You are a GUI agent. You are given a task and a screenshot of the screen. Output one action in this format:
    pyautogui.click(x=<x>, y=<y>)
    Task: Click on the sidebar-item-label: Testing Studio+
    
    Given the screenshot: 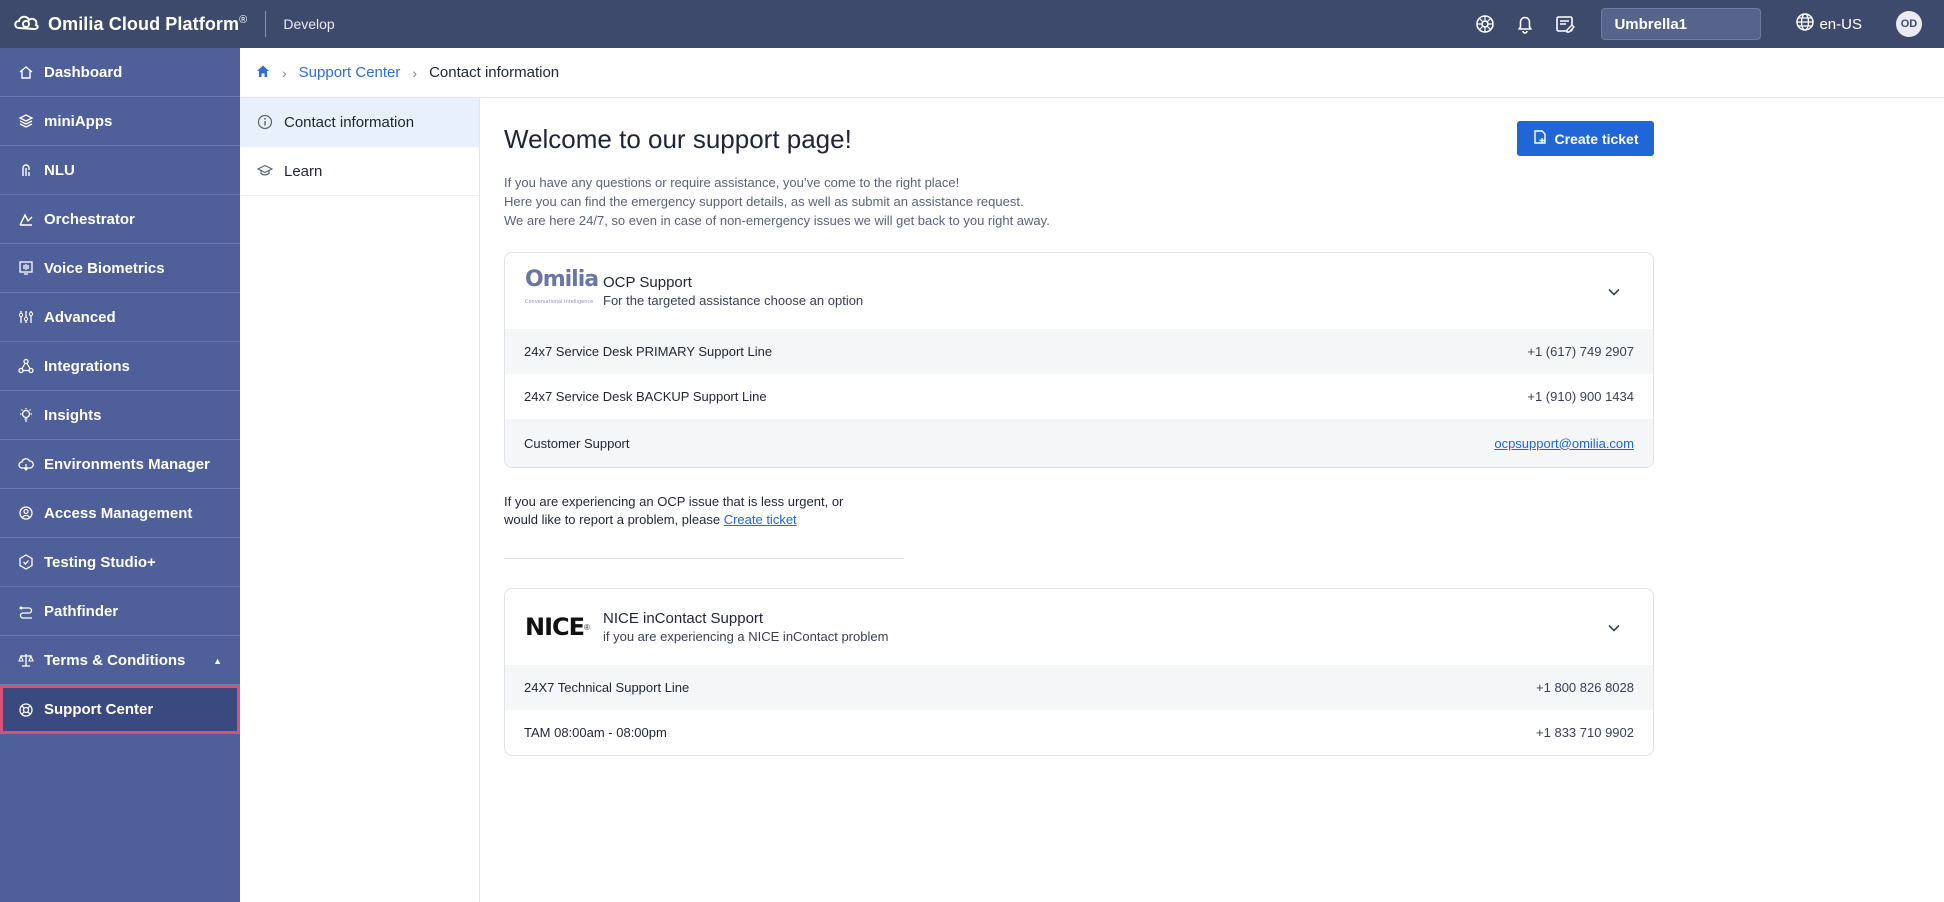 What is the action you would take?
    pyautogui.click(x=100, y=562)
    